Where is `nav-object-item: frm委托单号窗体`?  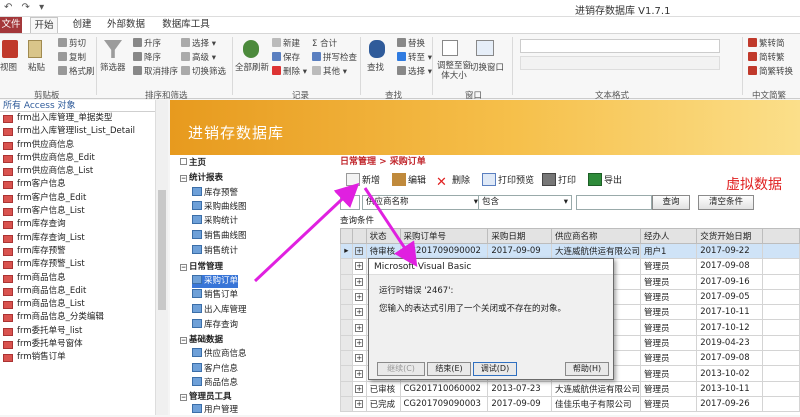
nav-object-item: frm委托单号窗体 is located at coordinates (83, 344).